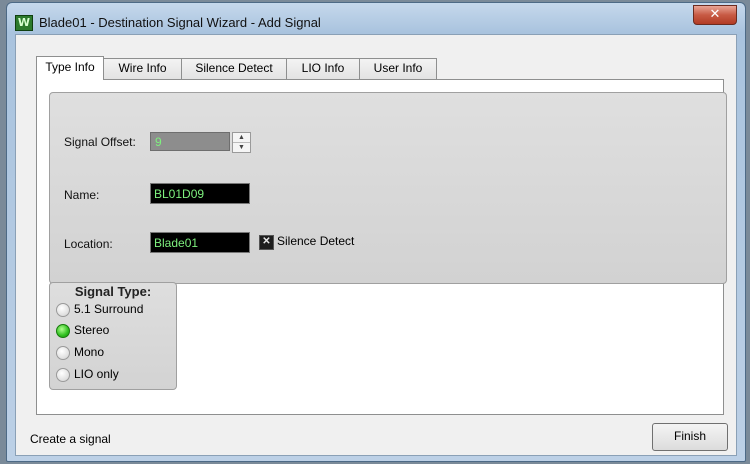 The image size is (750, 464). Describe the element at coordinates (142, 68) in the screenshot. I see `tab-wire-info: Wire Info` at that location.